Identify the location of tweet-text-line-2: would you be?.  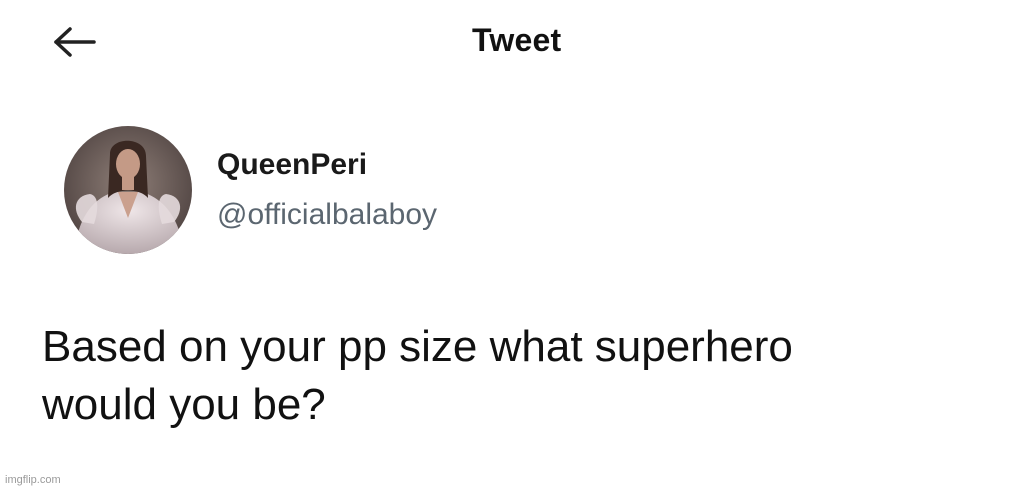
(184, 404).